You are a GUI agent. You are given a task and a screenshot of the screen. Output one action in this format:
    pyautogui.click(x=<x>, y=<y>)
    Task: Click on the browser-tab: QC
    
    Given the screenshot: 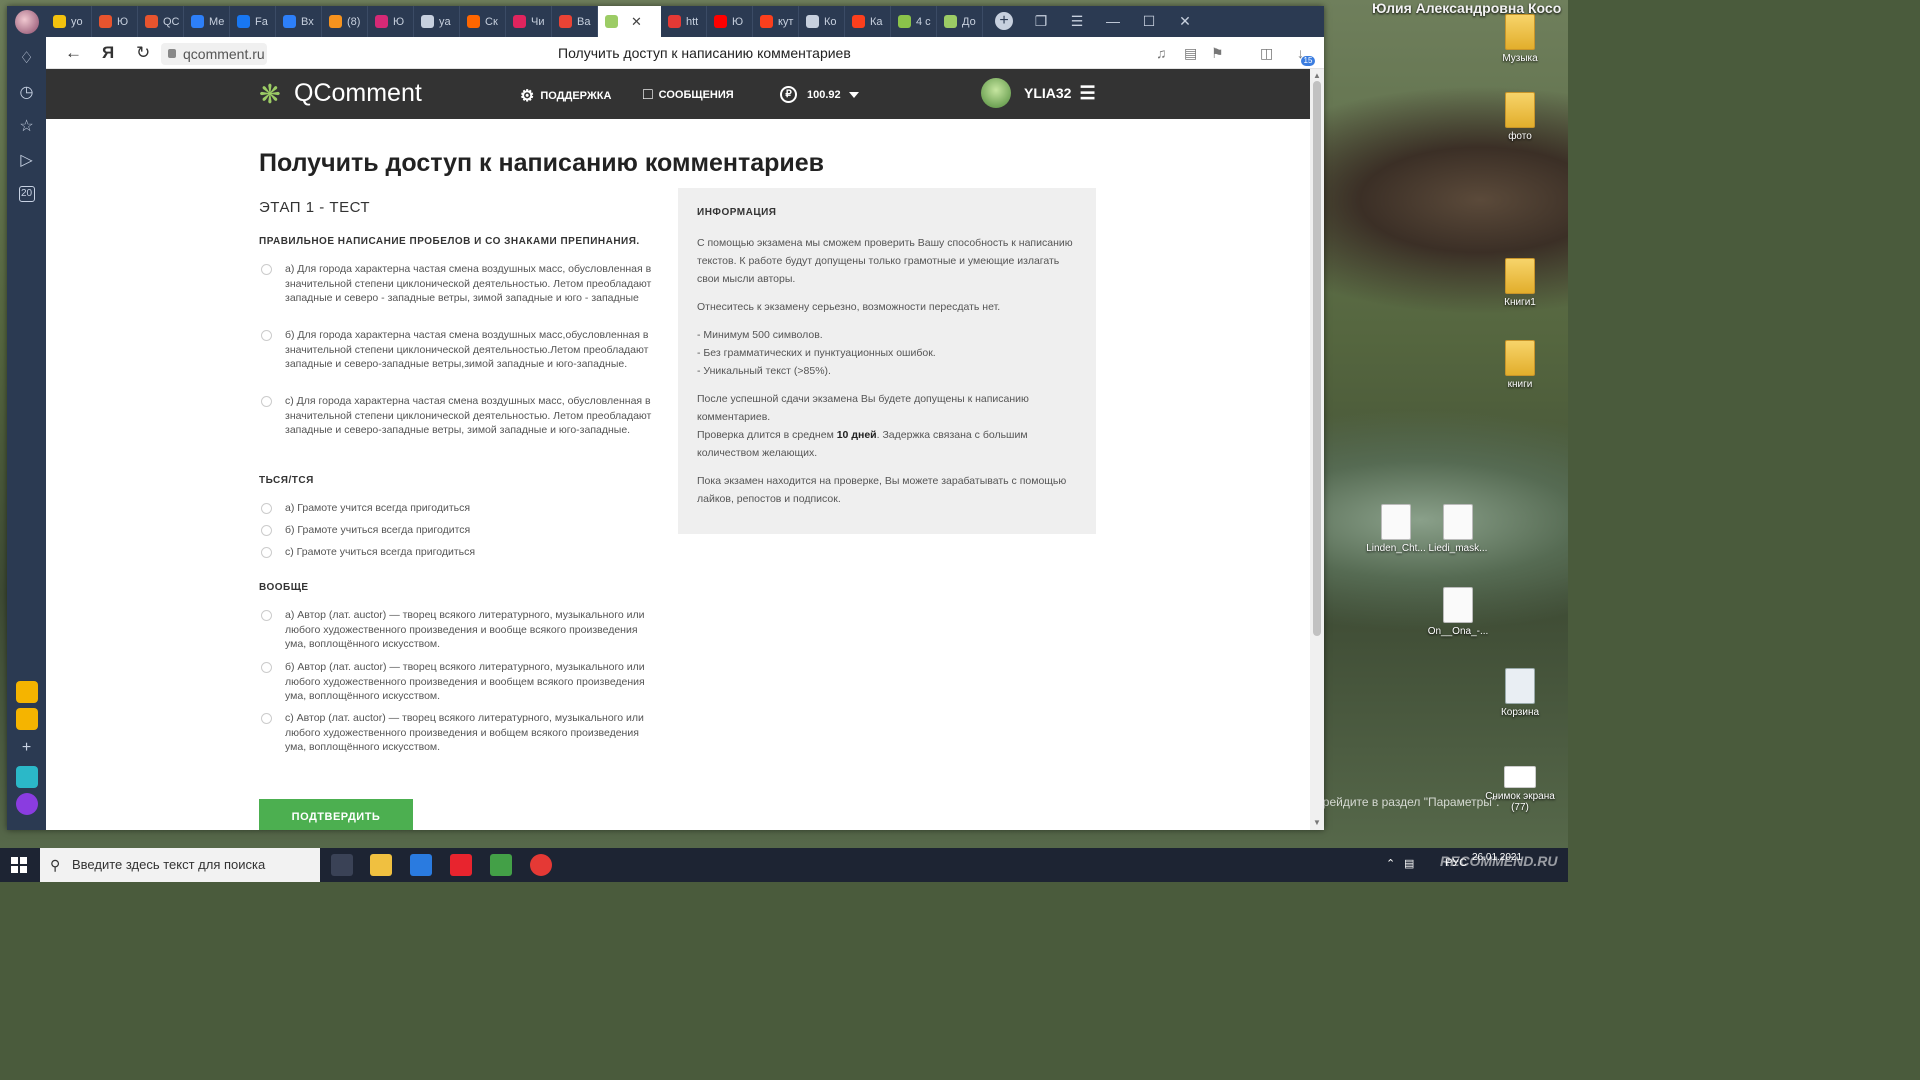 What is the action you would take?
    pyautogui.click(x=161, y=21)
    